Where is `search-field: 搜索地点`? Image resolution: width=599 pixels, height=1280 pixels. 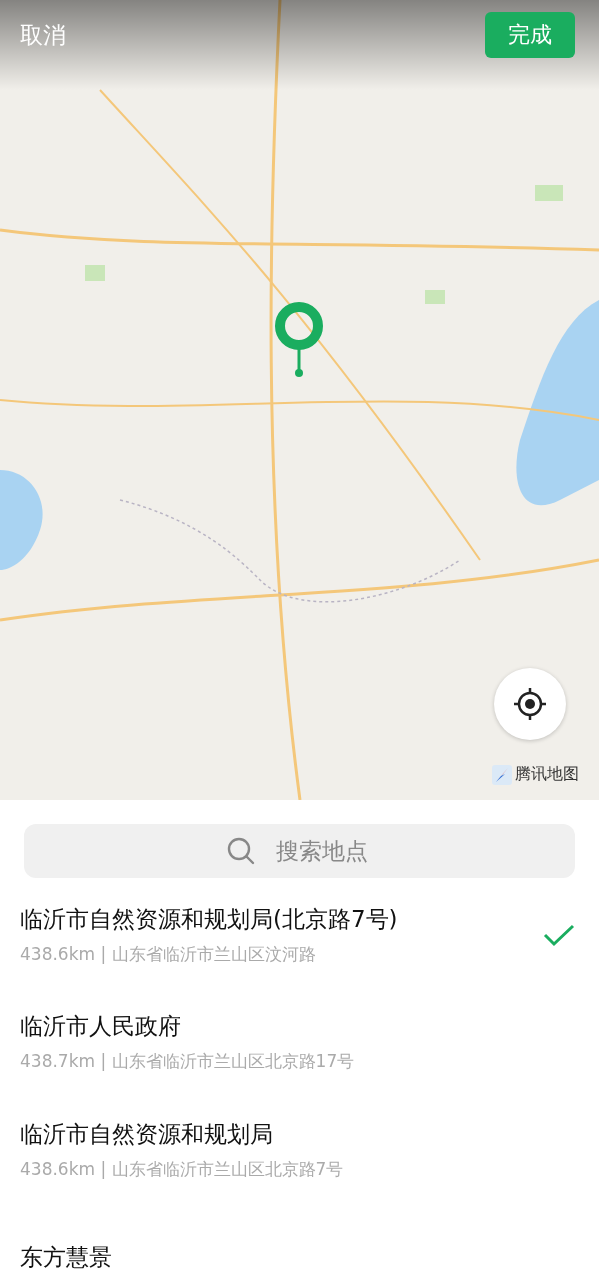
search-field: 搜索地点 is located at coordinates (299, 851).